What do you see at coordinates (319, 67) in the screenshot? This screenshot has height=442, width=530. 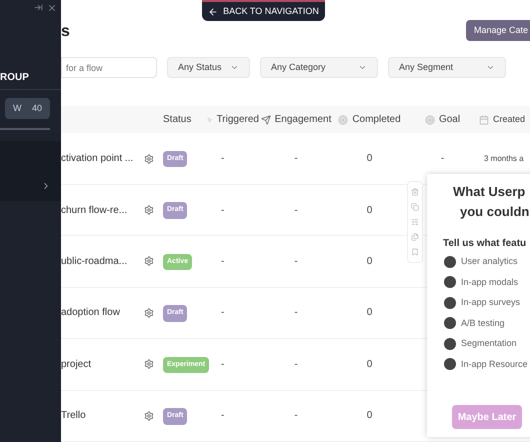 I see `filter-dropdown: Any Category` at bounding box center [319, 67].